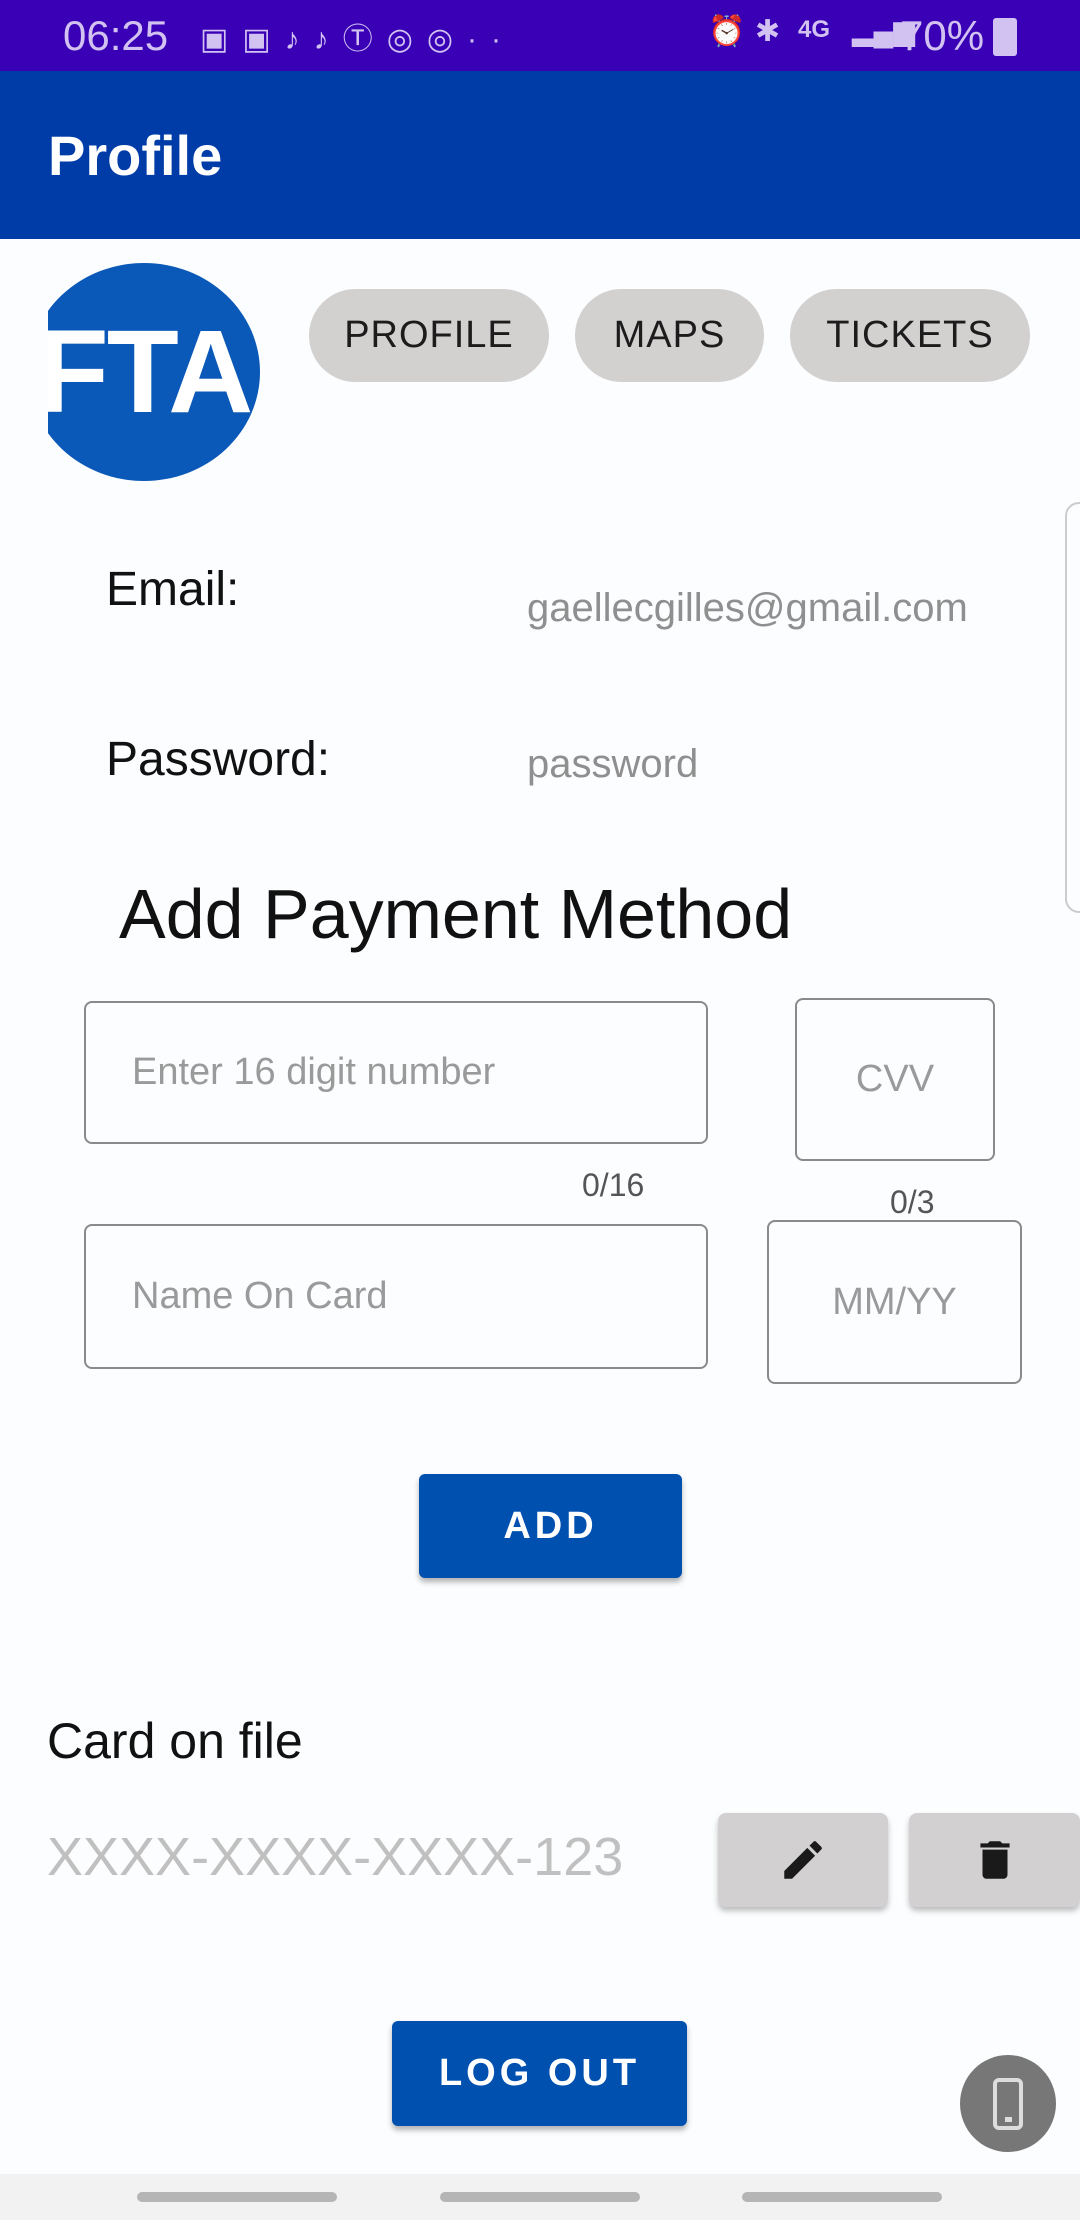 The width and height of the screenshot is (1080, 2220). Describe the element at coordinates (429, 335) in the screenshot. I see `chip-profile: PROFILE` at that location.